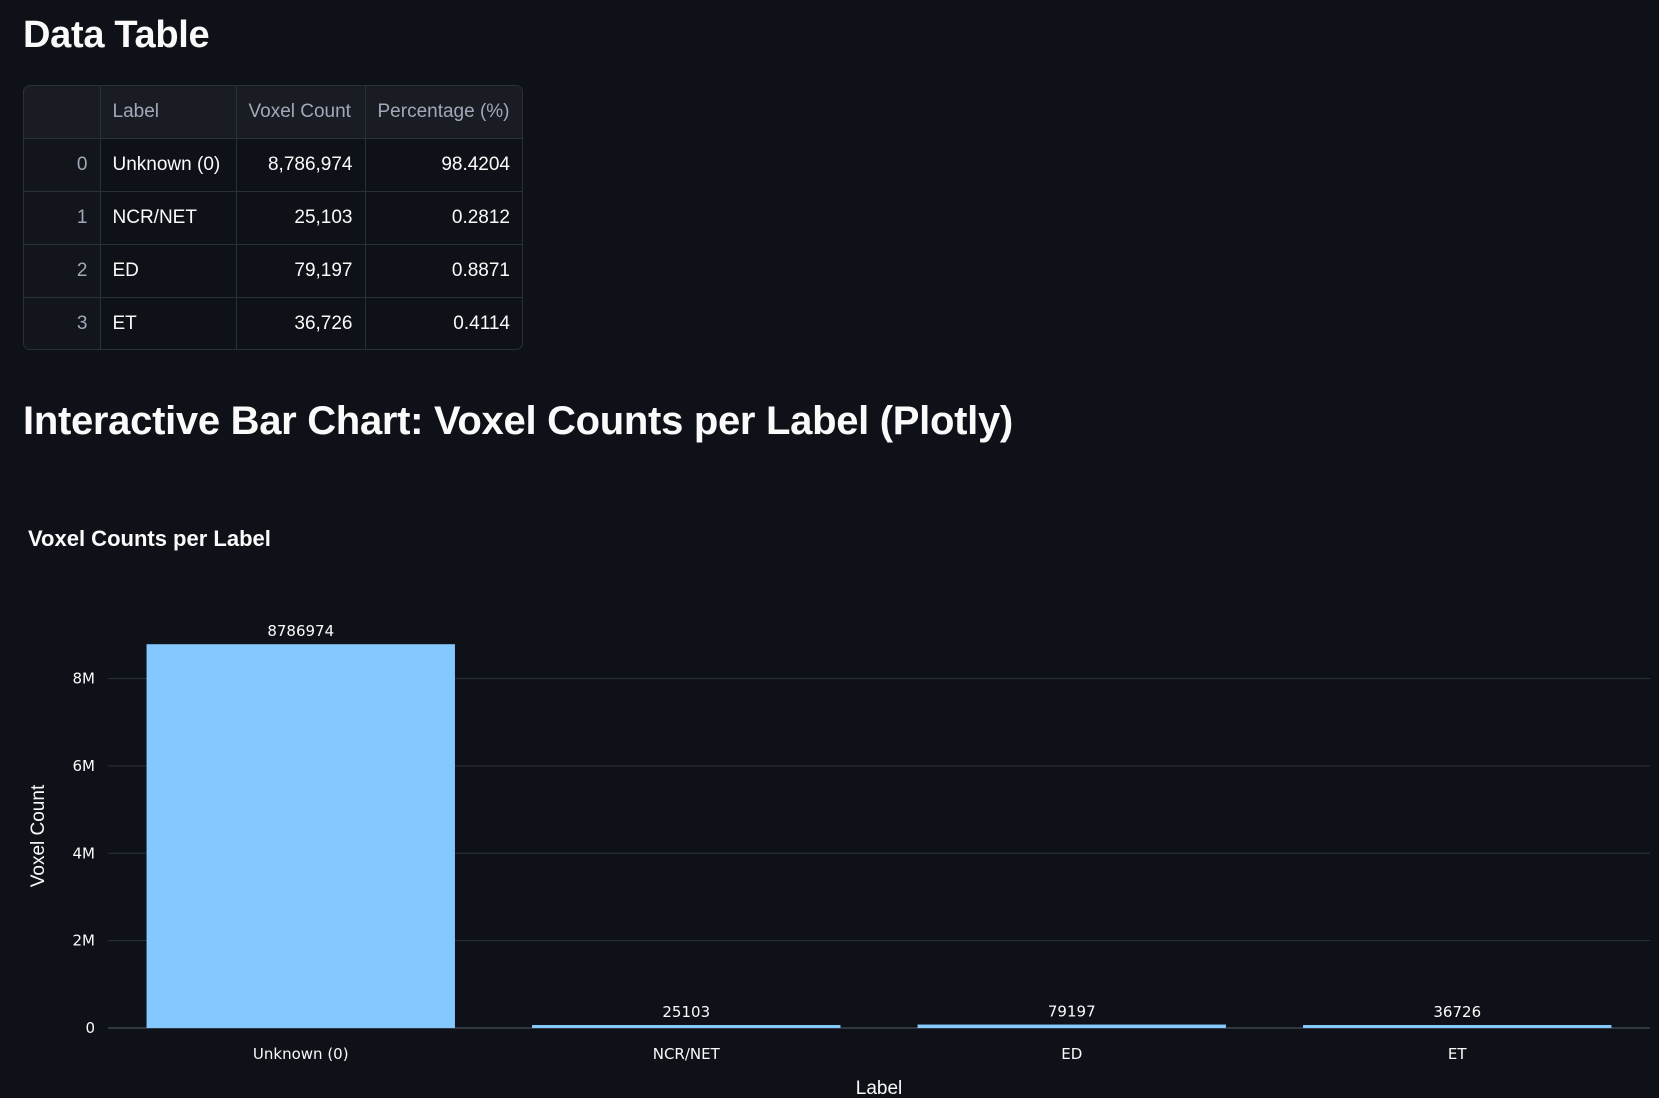 This screenshot has height=1098, width=1659. What do you see at coordinates (1071, 1054) in the screenshot?
I see `x-tick-label: ED` at bounding box center [1071, 1054].